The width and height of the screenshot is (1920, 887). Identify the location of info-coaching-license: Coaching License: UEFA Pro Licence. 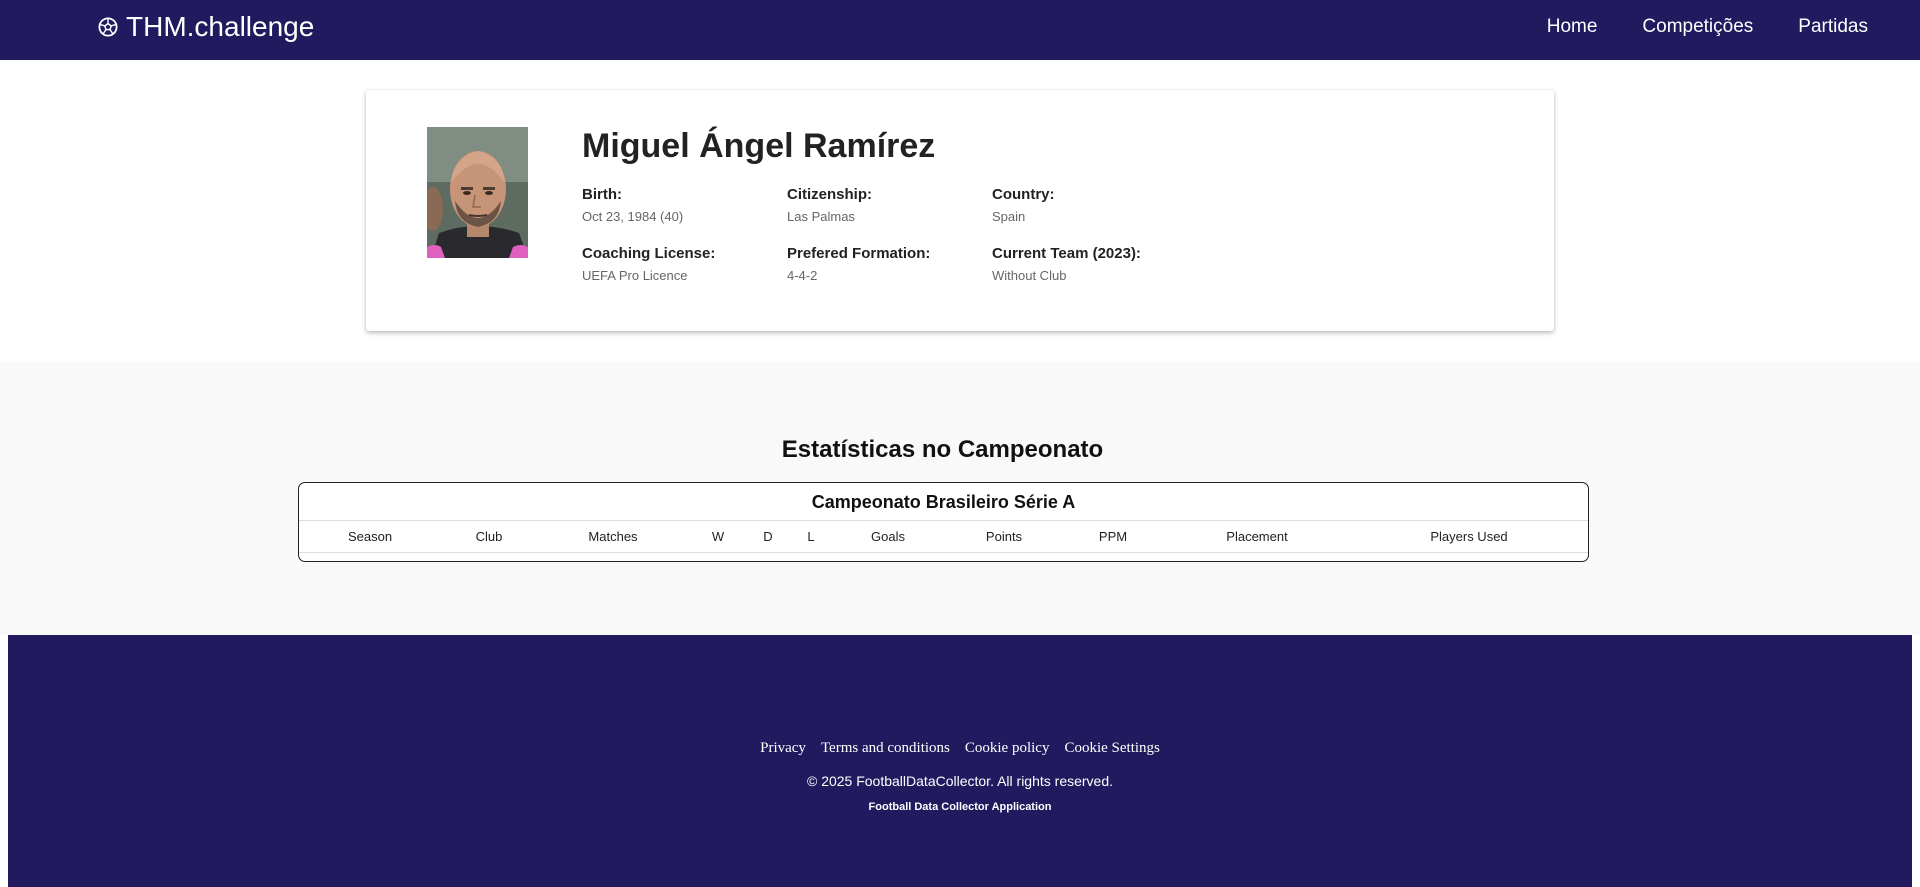
(684, 264).